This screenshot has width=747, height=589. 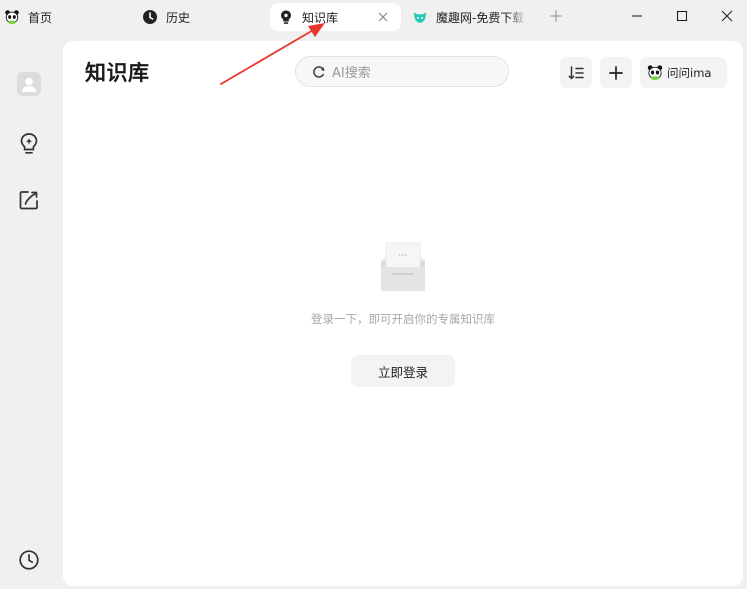 I want to click on minimize-button, so click(x=637, y=16).